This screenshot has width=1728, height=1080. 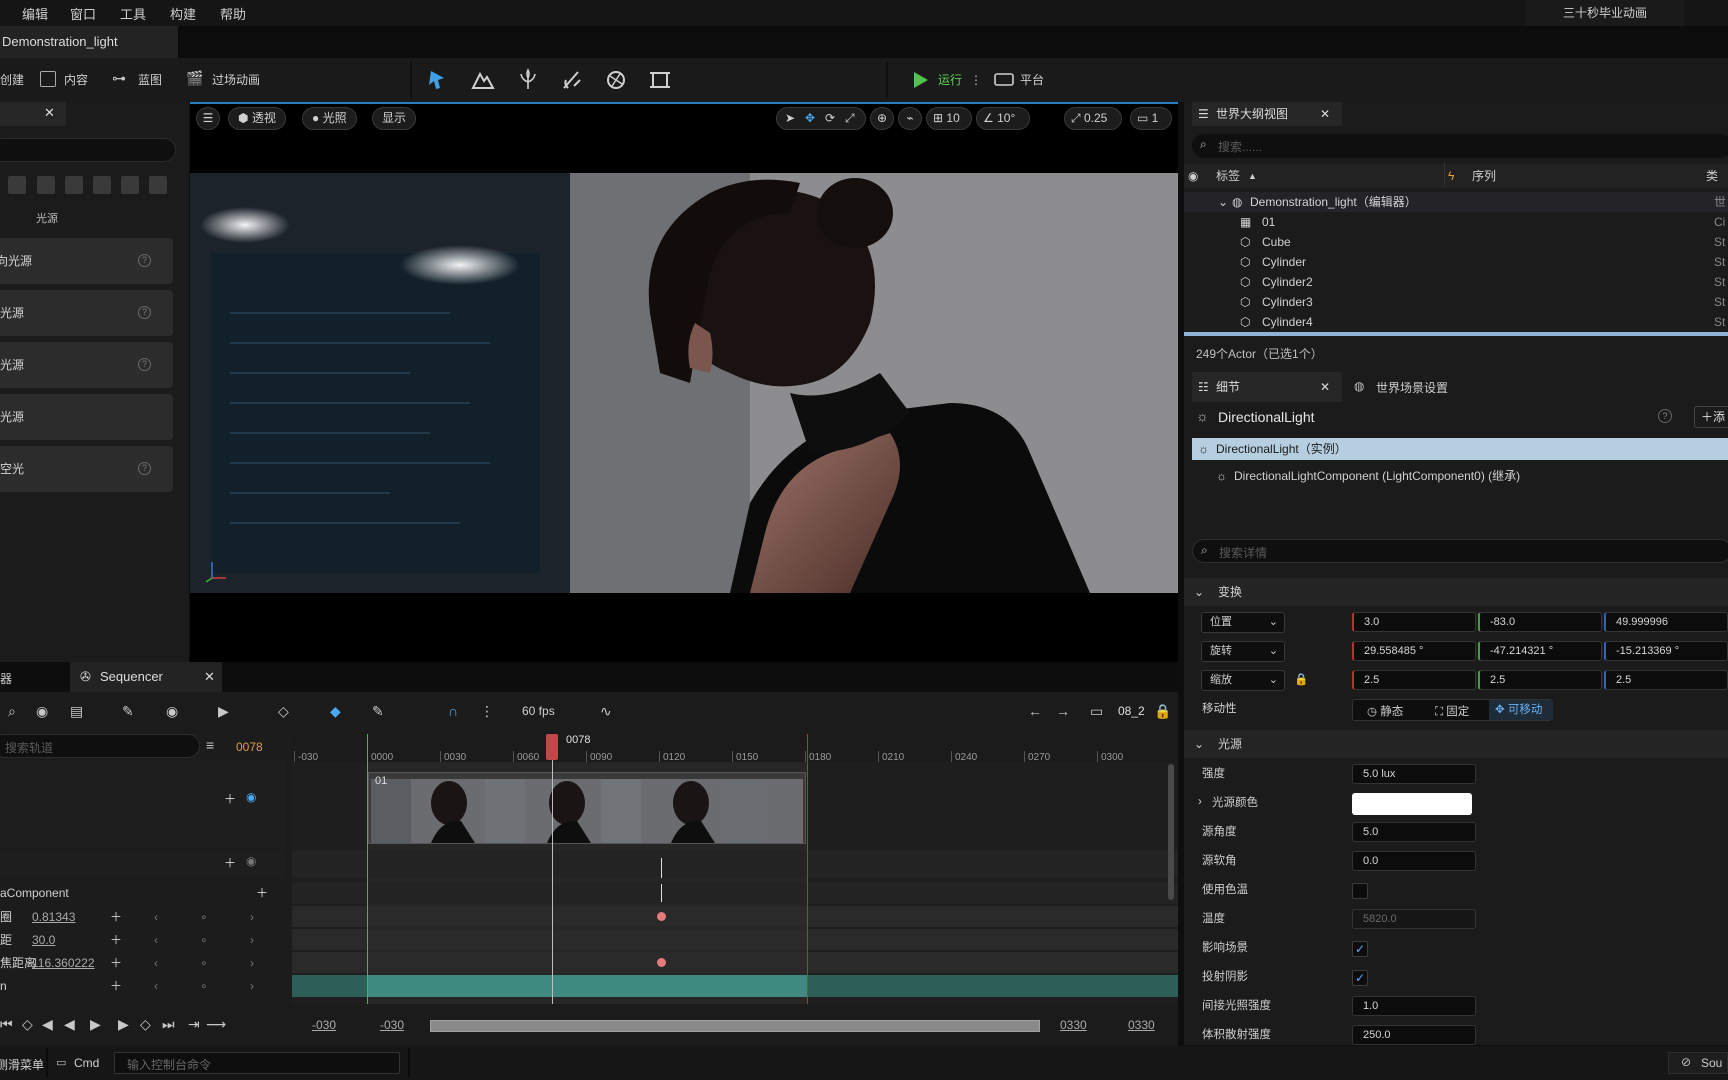 What do you see at coordinates (1200, 802) in the screenshot?
I see `chevron-right-icon: ›` at bounding box center [1200, 802].